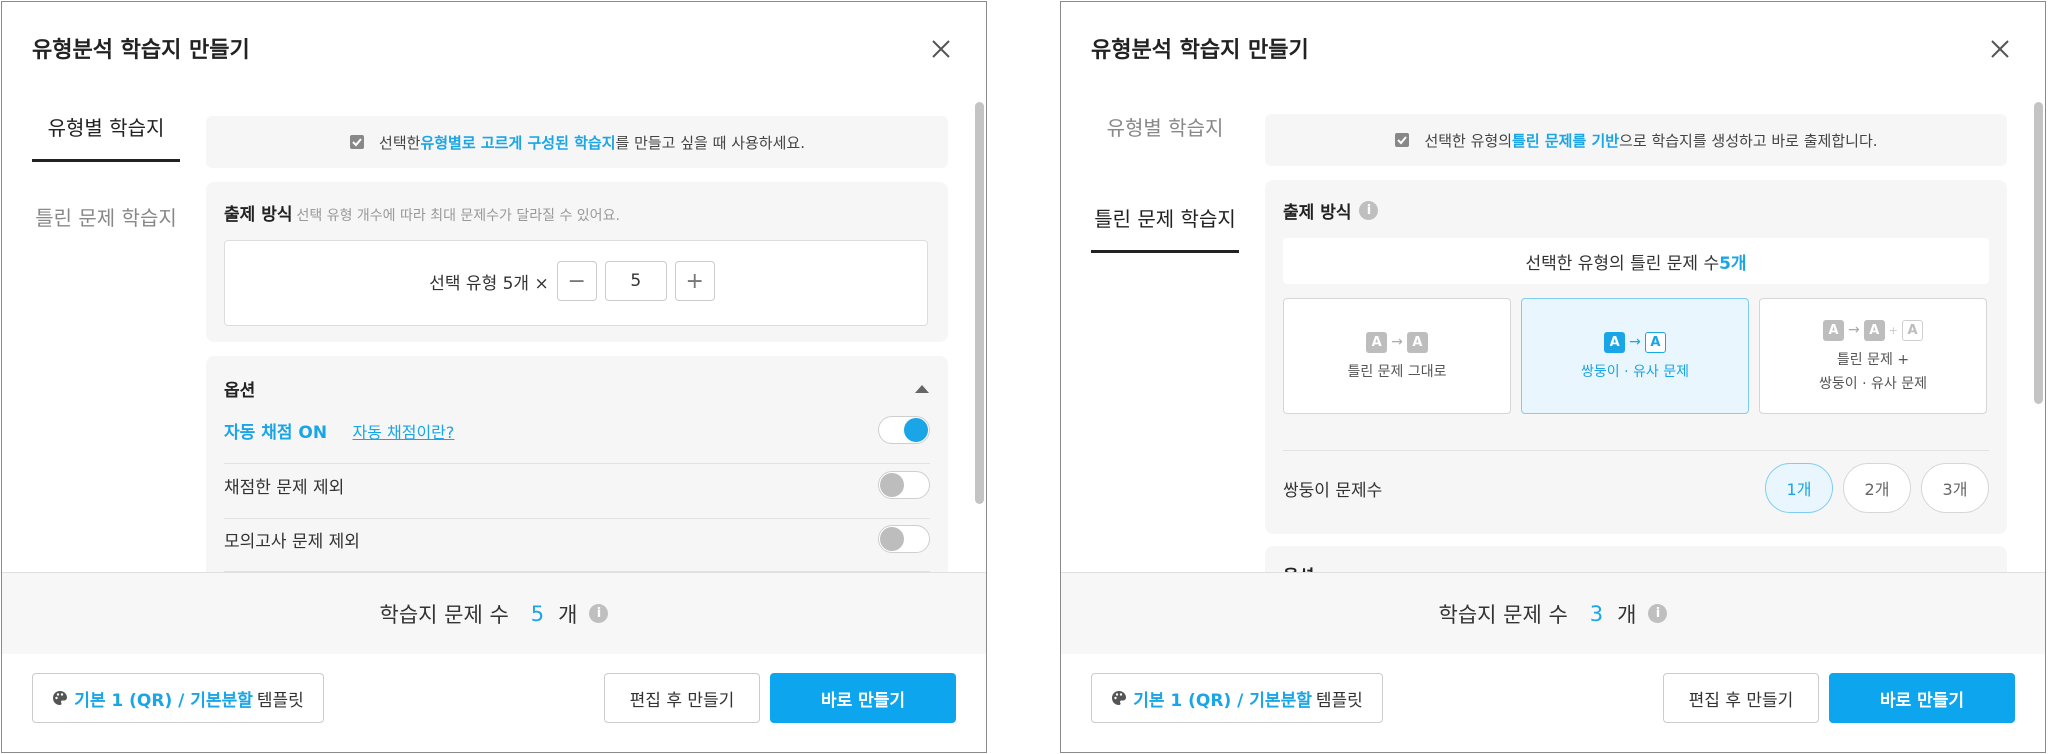  What do you see at coordinates (1333, 490) in the screenshot?
I see `twin-count-label: 쌍둥이 문제수` at bounding box center [1333, 490].